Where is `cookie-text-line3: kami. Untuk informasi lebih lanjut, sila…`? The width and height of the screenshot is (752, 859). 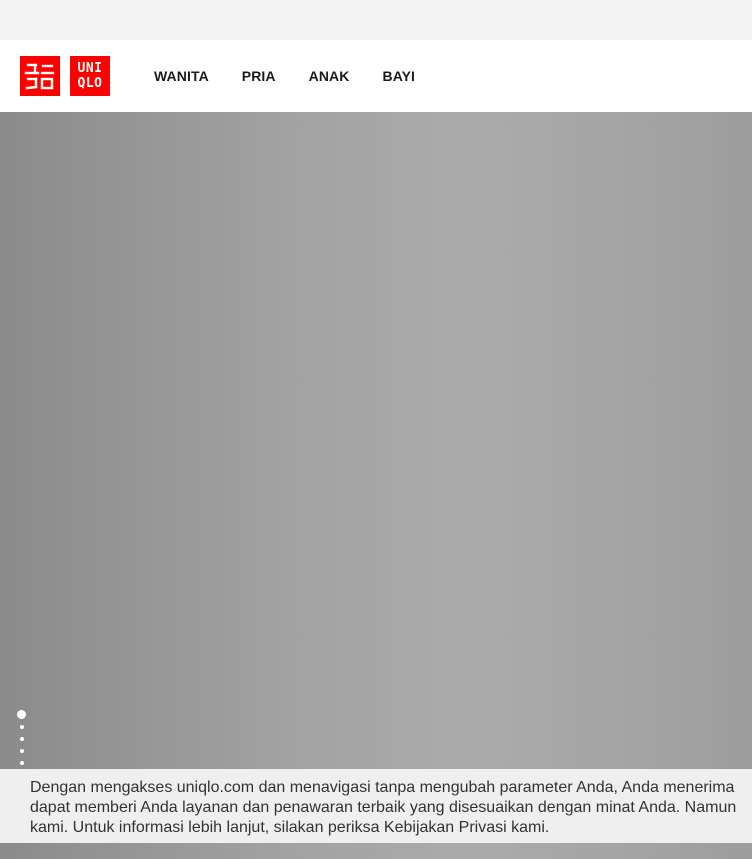 cookie-text-line3: kami. Untuk informasi lebih lanjut, sila… is located at coordinates (290, 827).